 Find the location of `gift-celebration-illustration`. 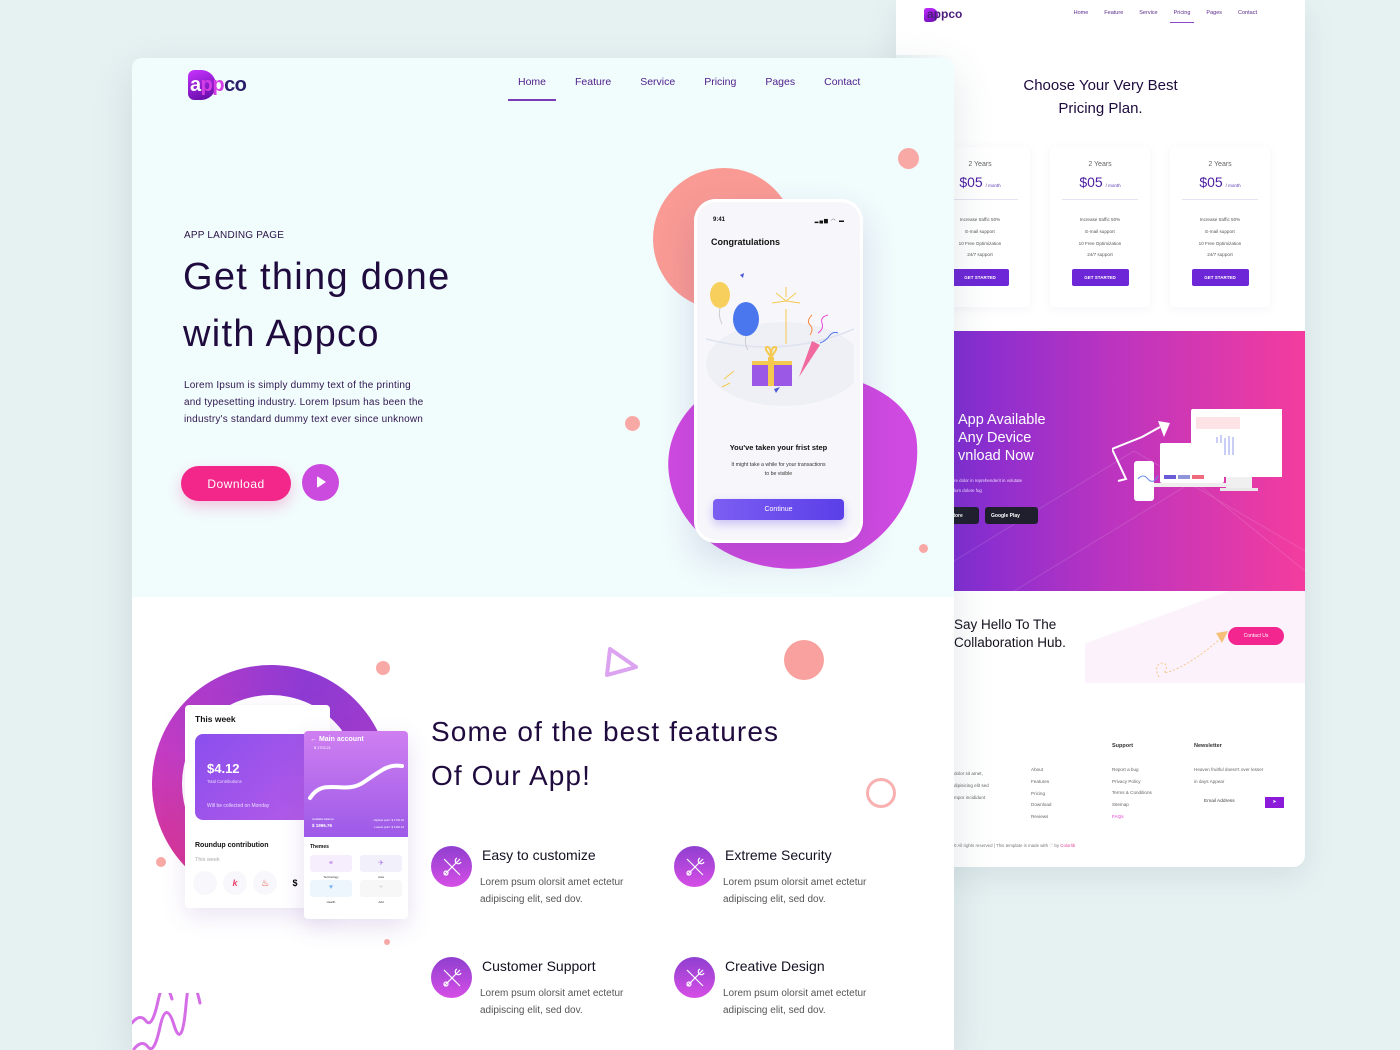

gift-celebration-illustration is located at coordinates (779, 339).